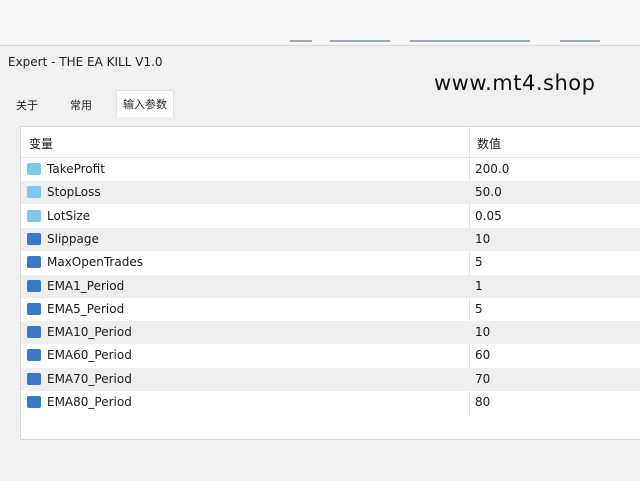  I want to click on parameter-name: StopLoss, so click(74, 192).